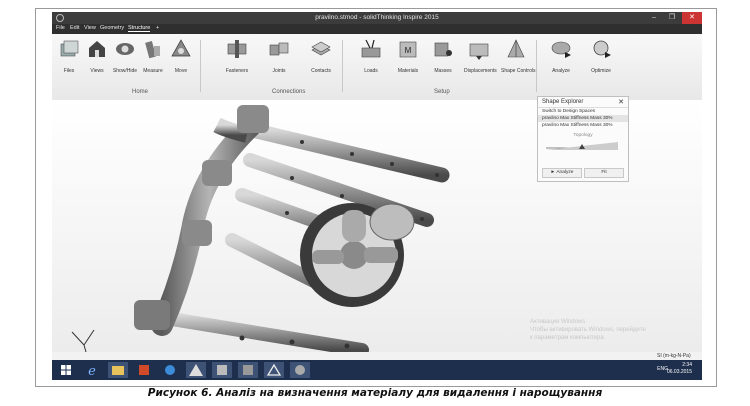 Image resolution: width=750 pixels, height=406 pixels. I want to click on optimize-tool: Optimize, so click(601, 56).